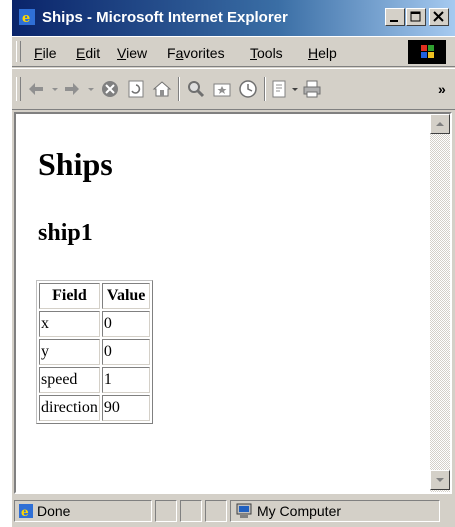 This screenshot has height=527, width=455. I want to click on home-icon, so click(162, 89).